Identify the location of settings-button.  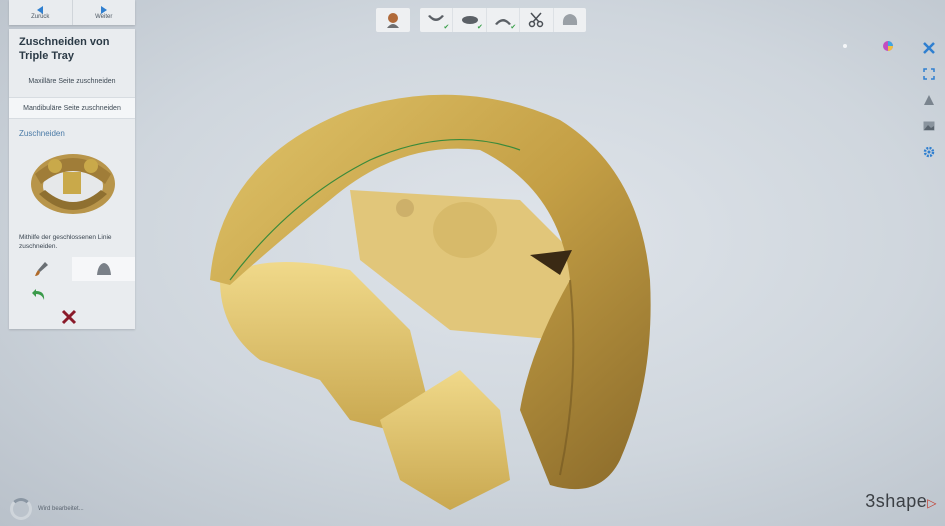
(929, 152).